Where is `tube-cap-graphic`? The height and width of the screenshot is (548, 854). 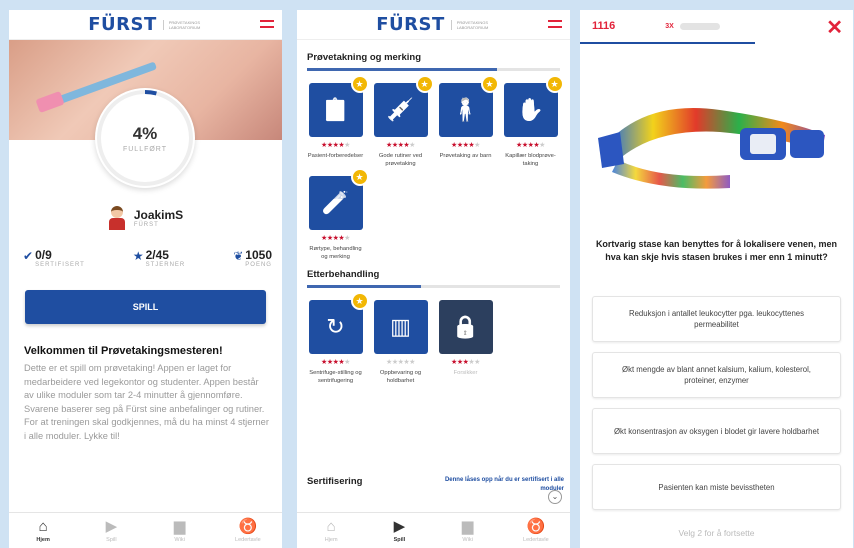
tube-cap-graphic is located at coordinates (50, 102).